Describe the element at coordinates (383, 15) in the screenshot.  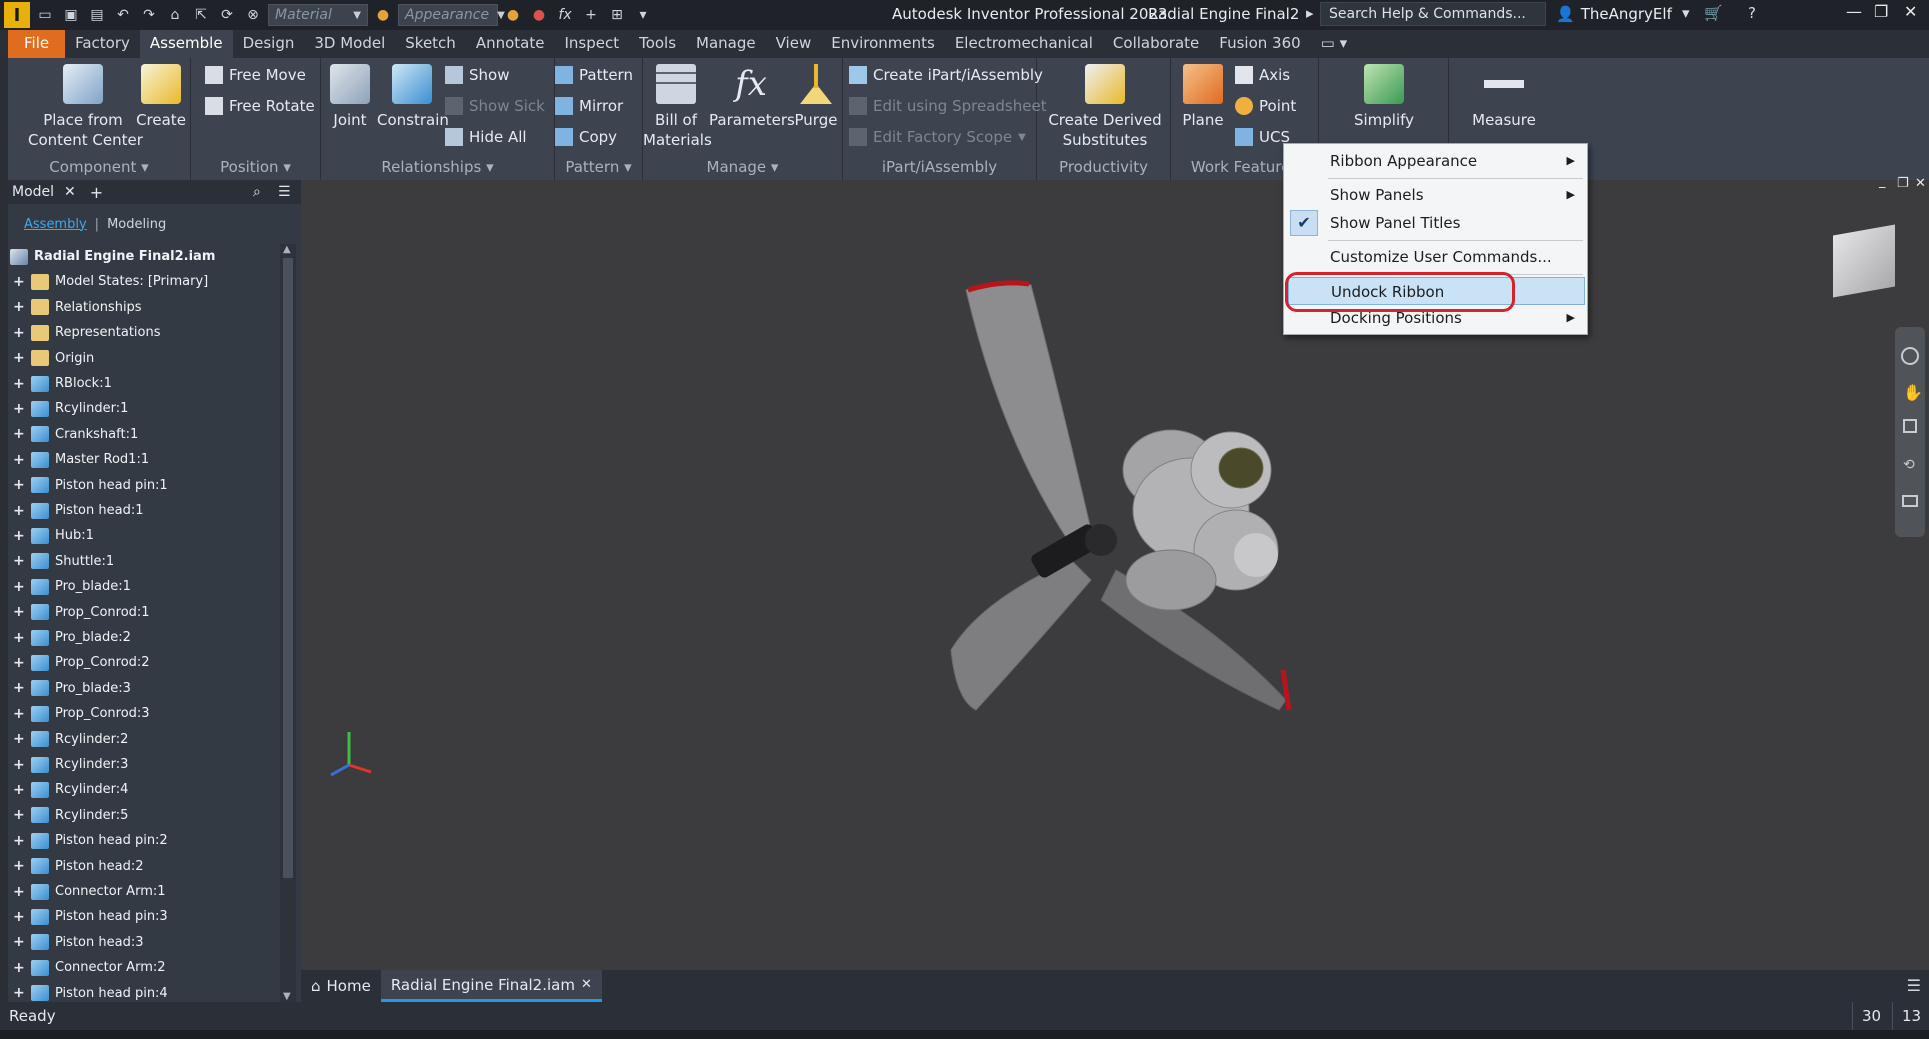
I see `color-wheel-icon: ●` at that location.